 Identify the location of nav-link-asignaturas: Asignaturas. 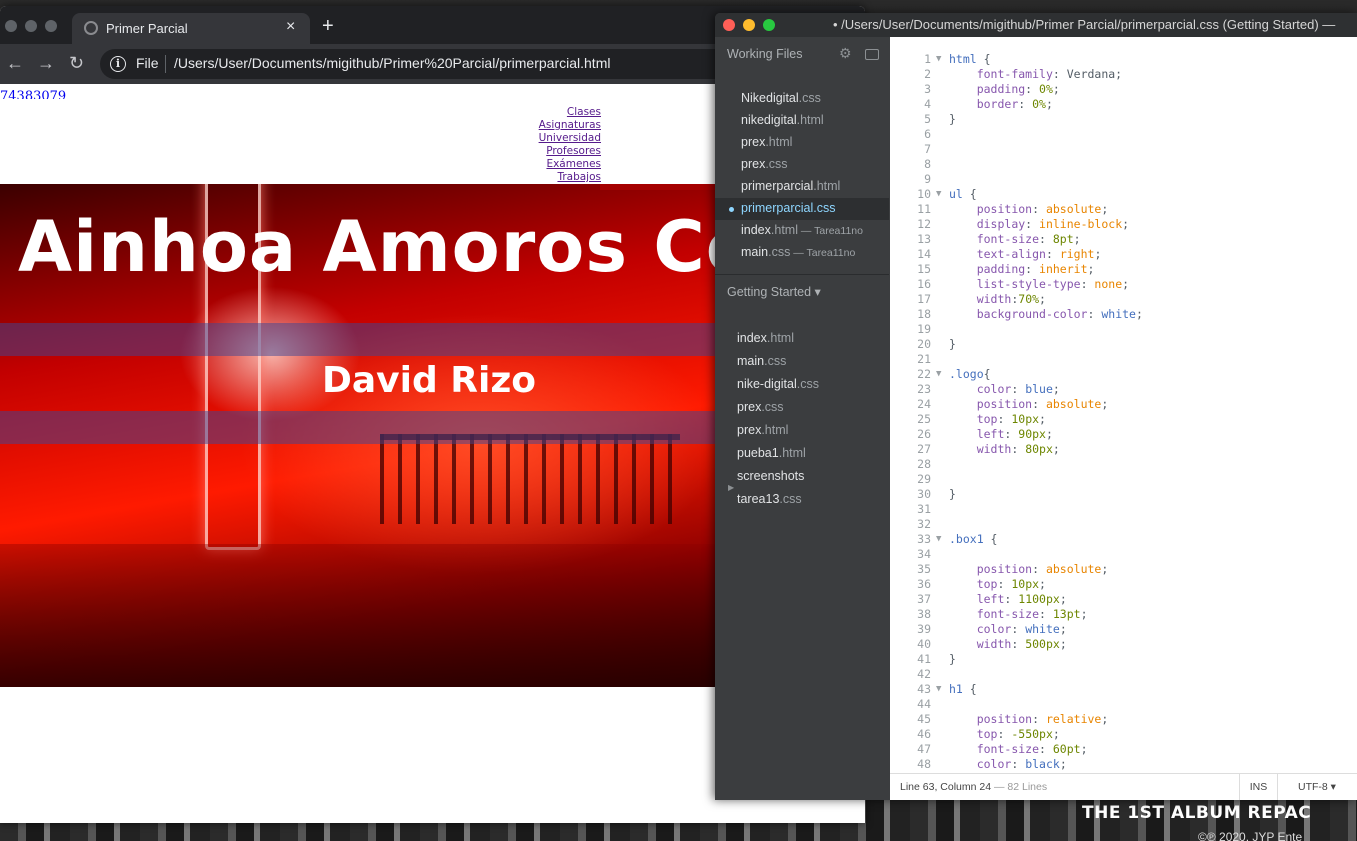
(570, 125).